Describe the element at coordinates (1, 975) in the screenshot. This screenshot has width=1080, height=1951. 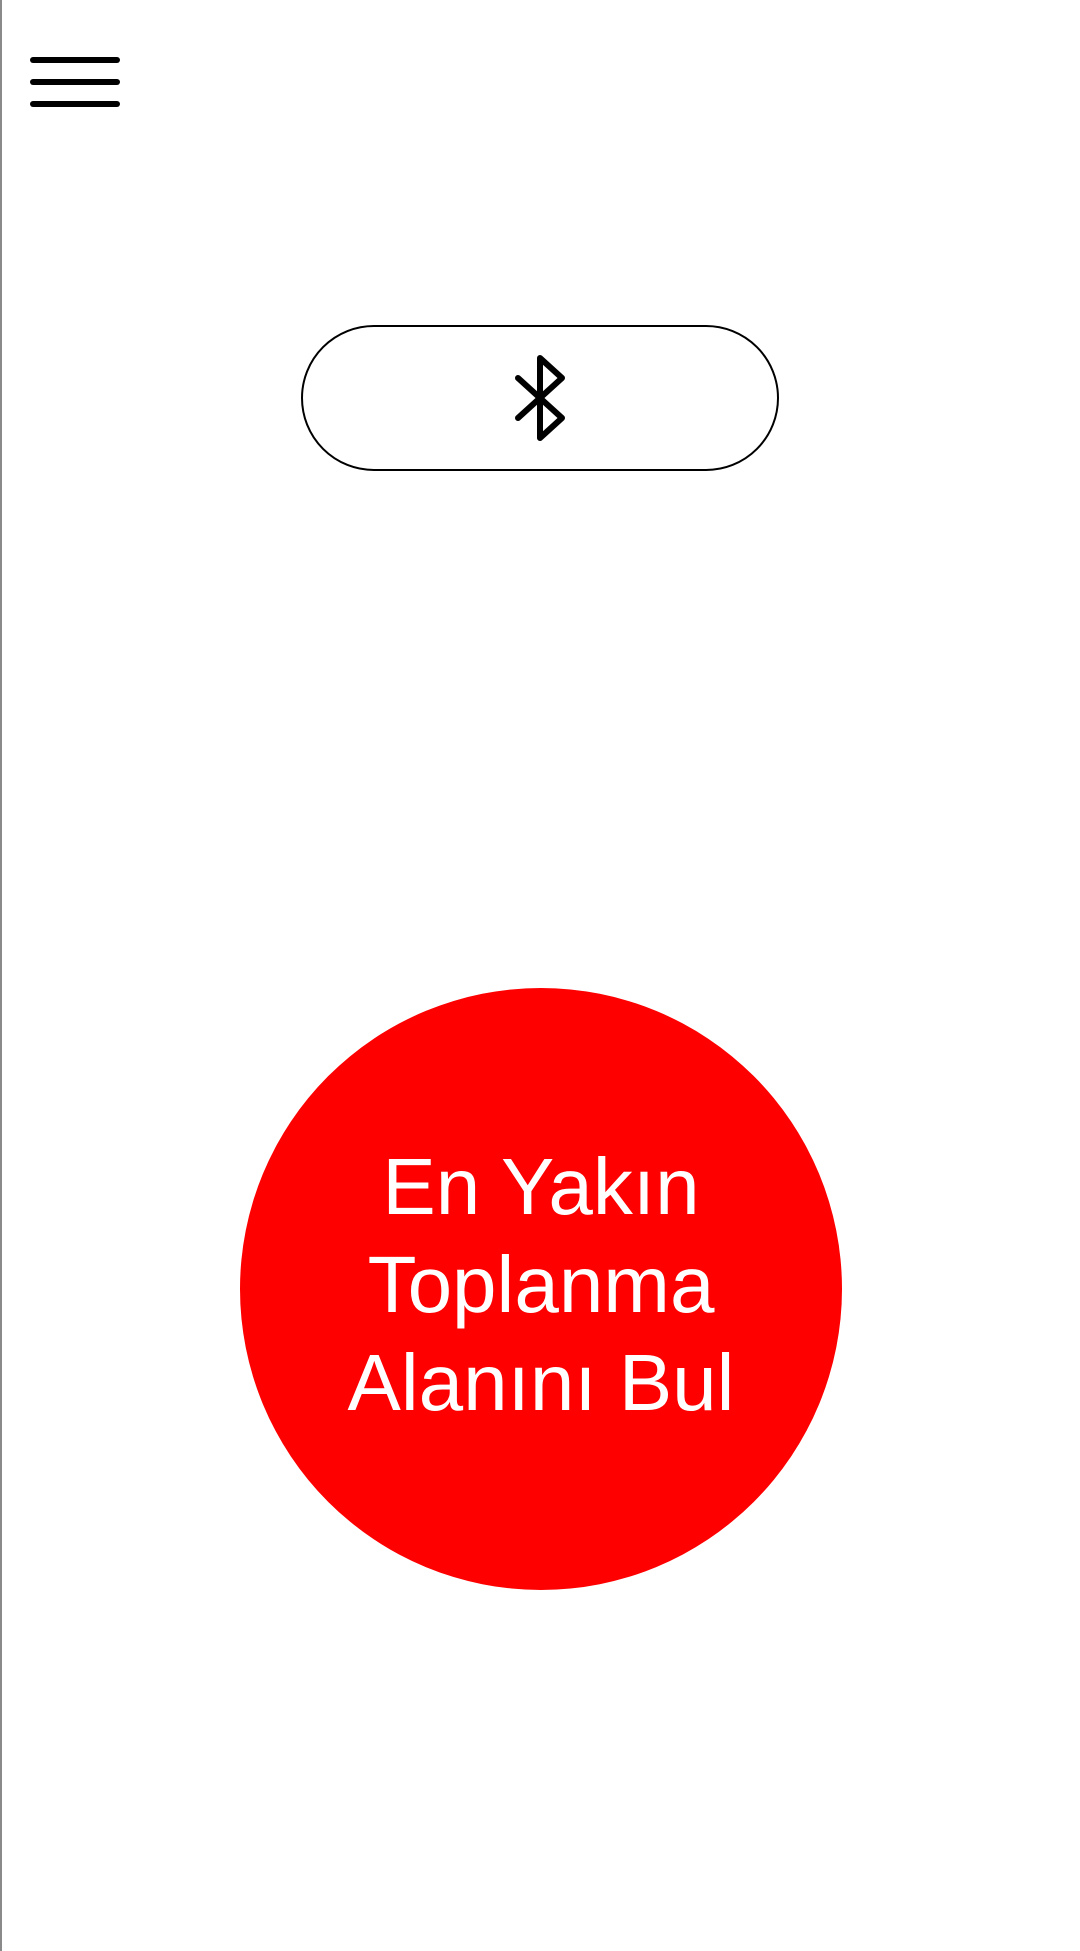
I see `screen-left-border` at that location.